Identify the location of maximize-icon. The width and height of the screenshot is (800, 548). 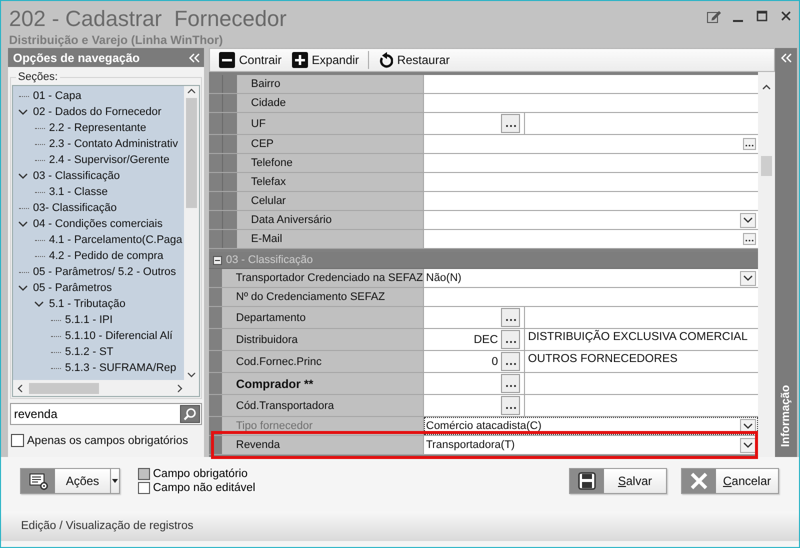
(762, 16).